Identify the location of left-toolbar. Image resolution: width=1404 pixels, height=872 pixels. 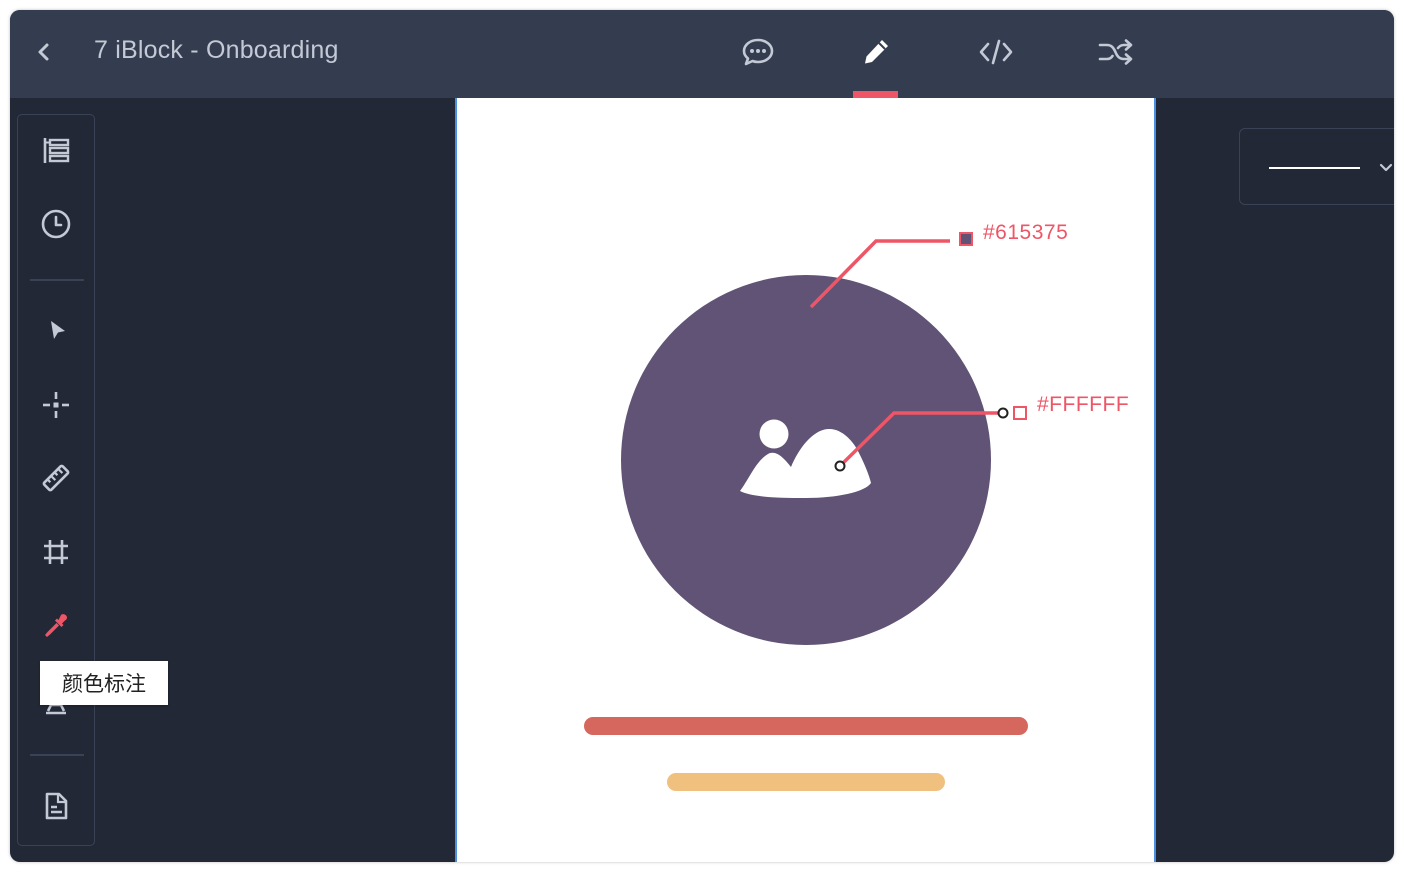
(56, 480).